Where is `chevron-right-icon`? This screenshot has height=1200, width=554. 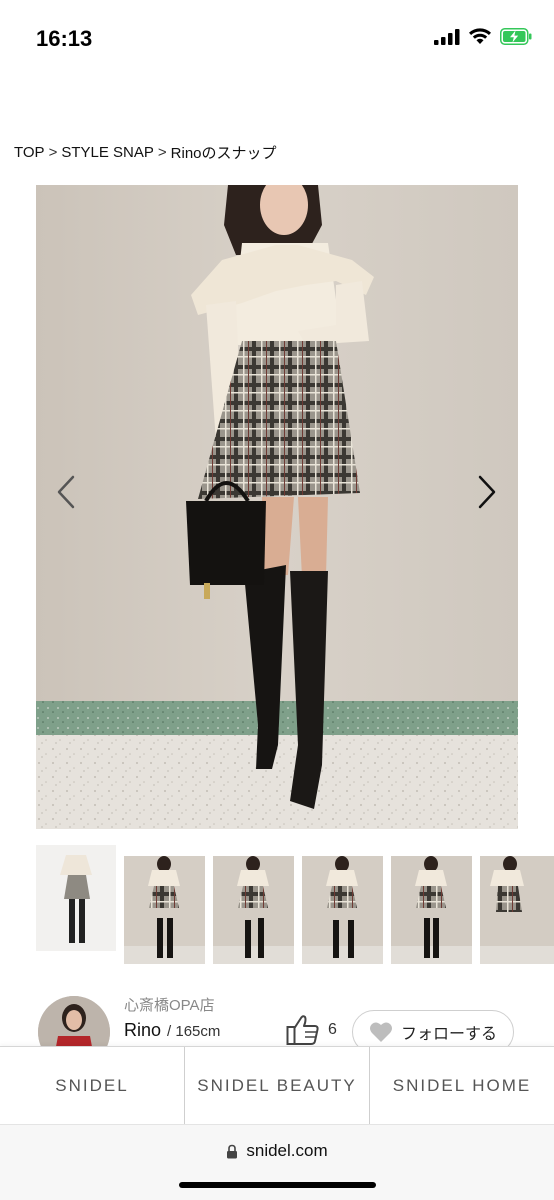
chevron-right-icon is located at coordinates (487, 492).